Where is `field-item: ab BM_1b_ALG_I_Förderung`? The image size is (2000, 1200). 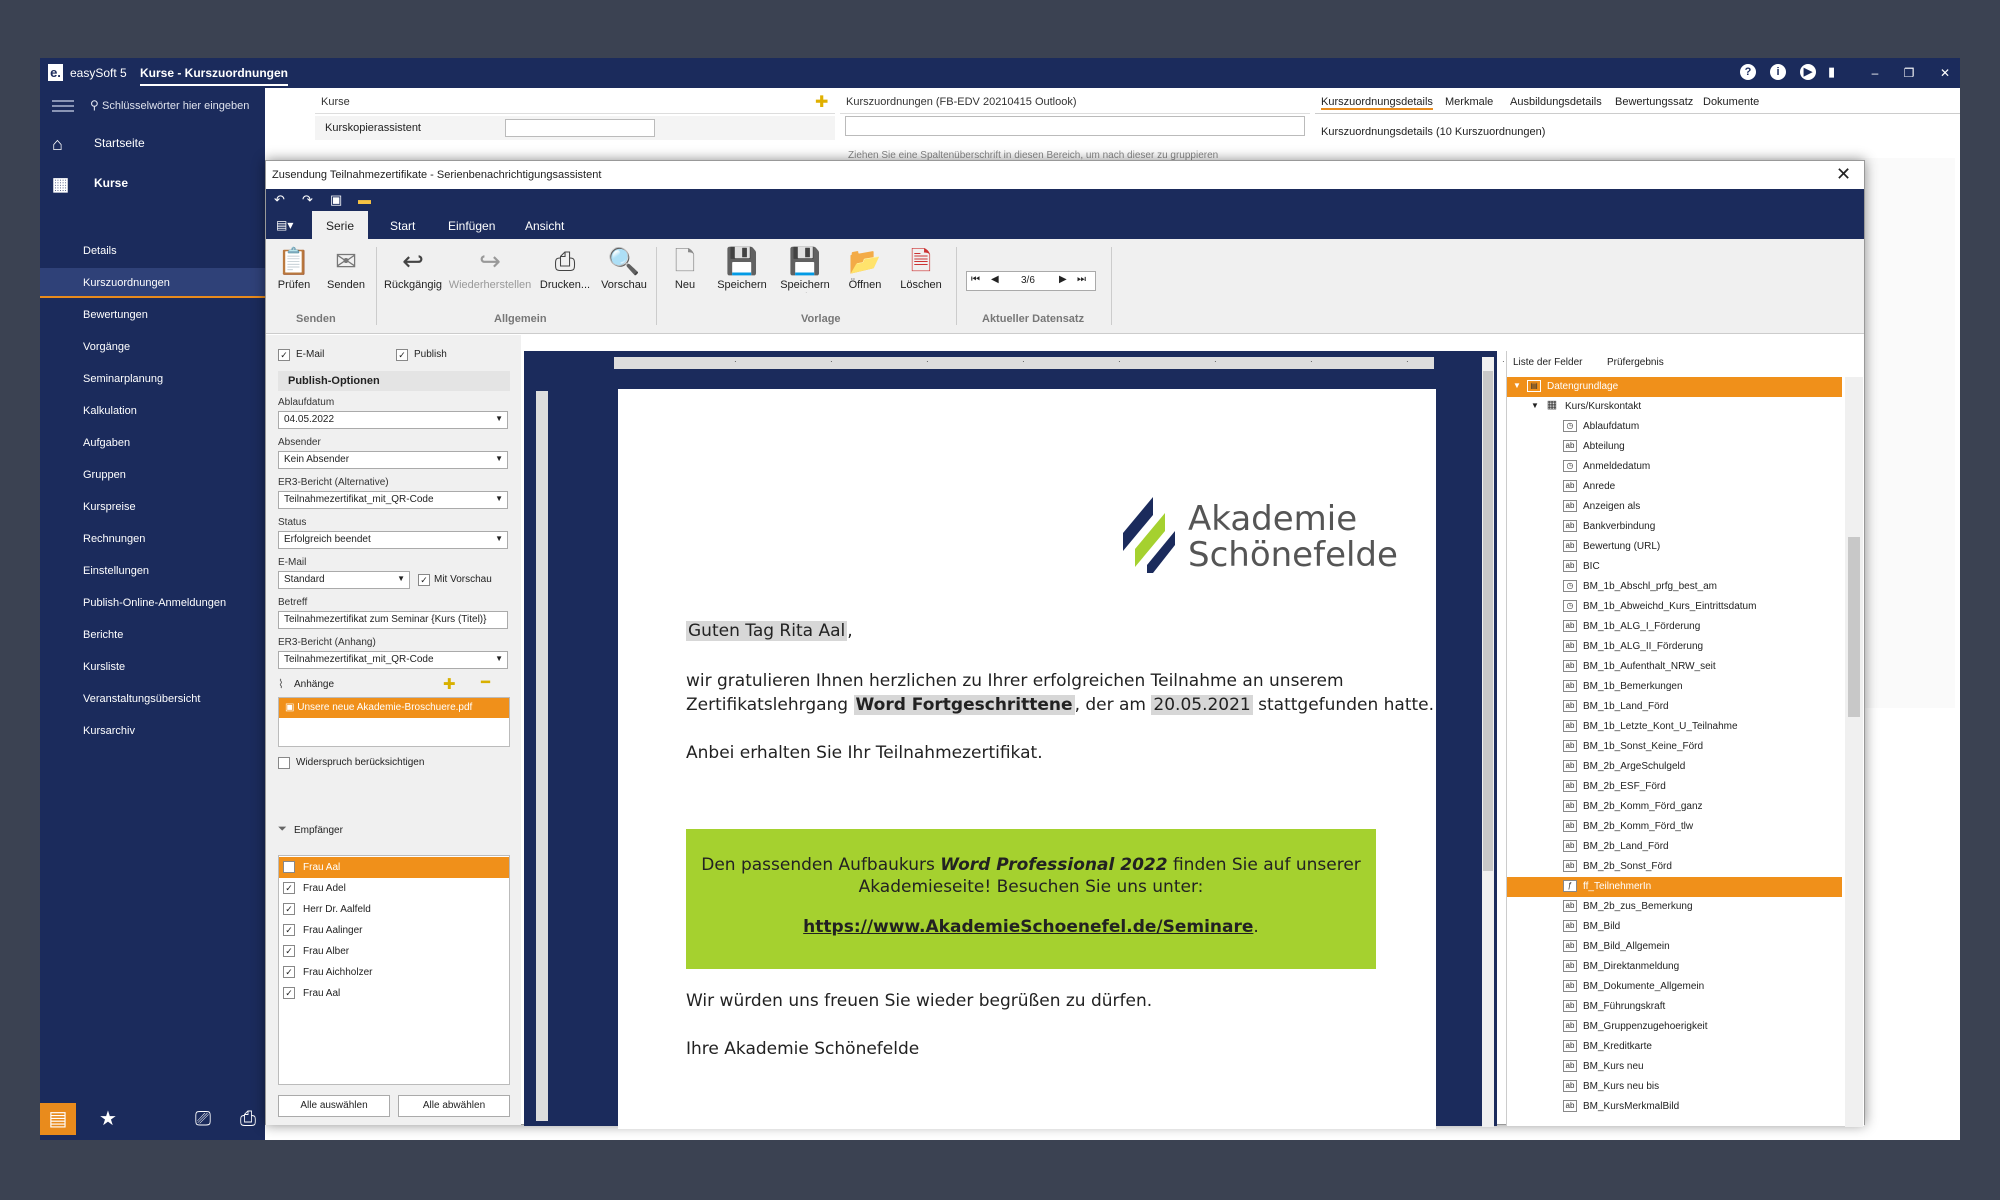 field-item: ab BM_1b_ALG_I_Förderung is located at coordinates (1674, 627).